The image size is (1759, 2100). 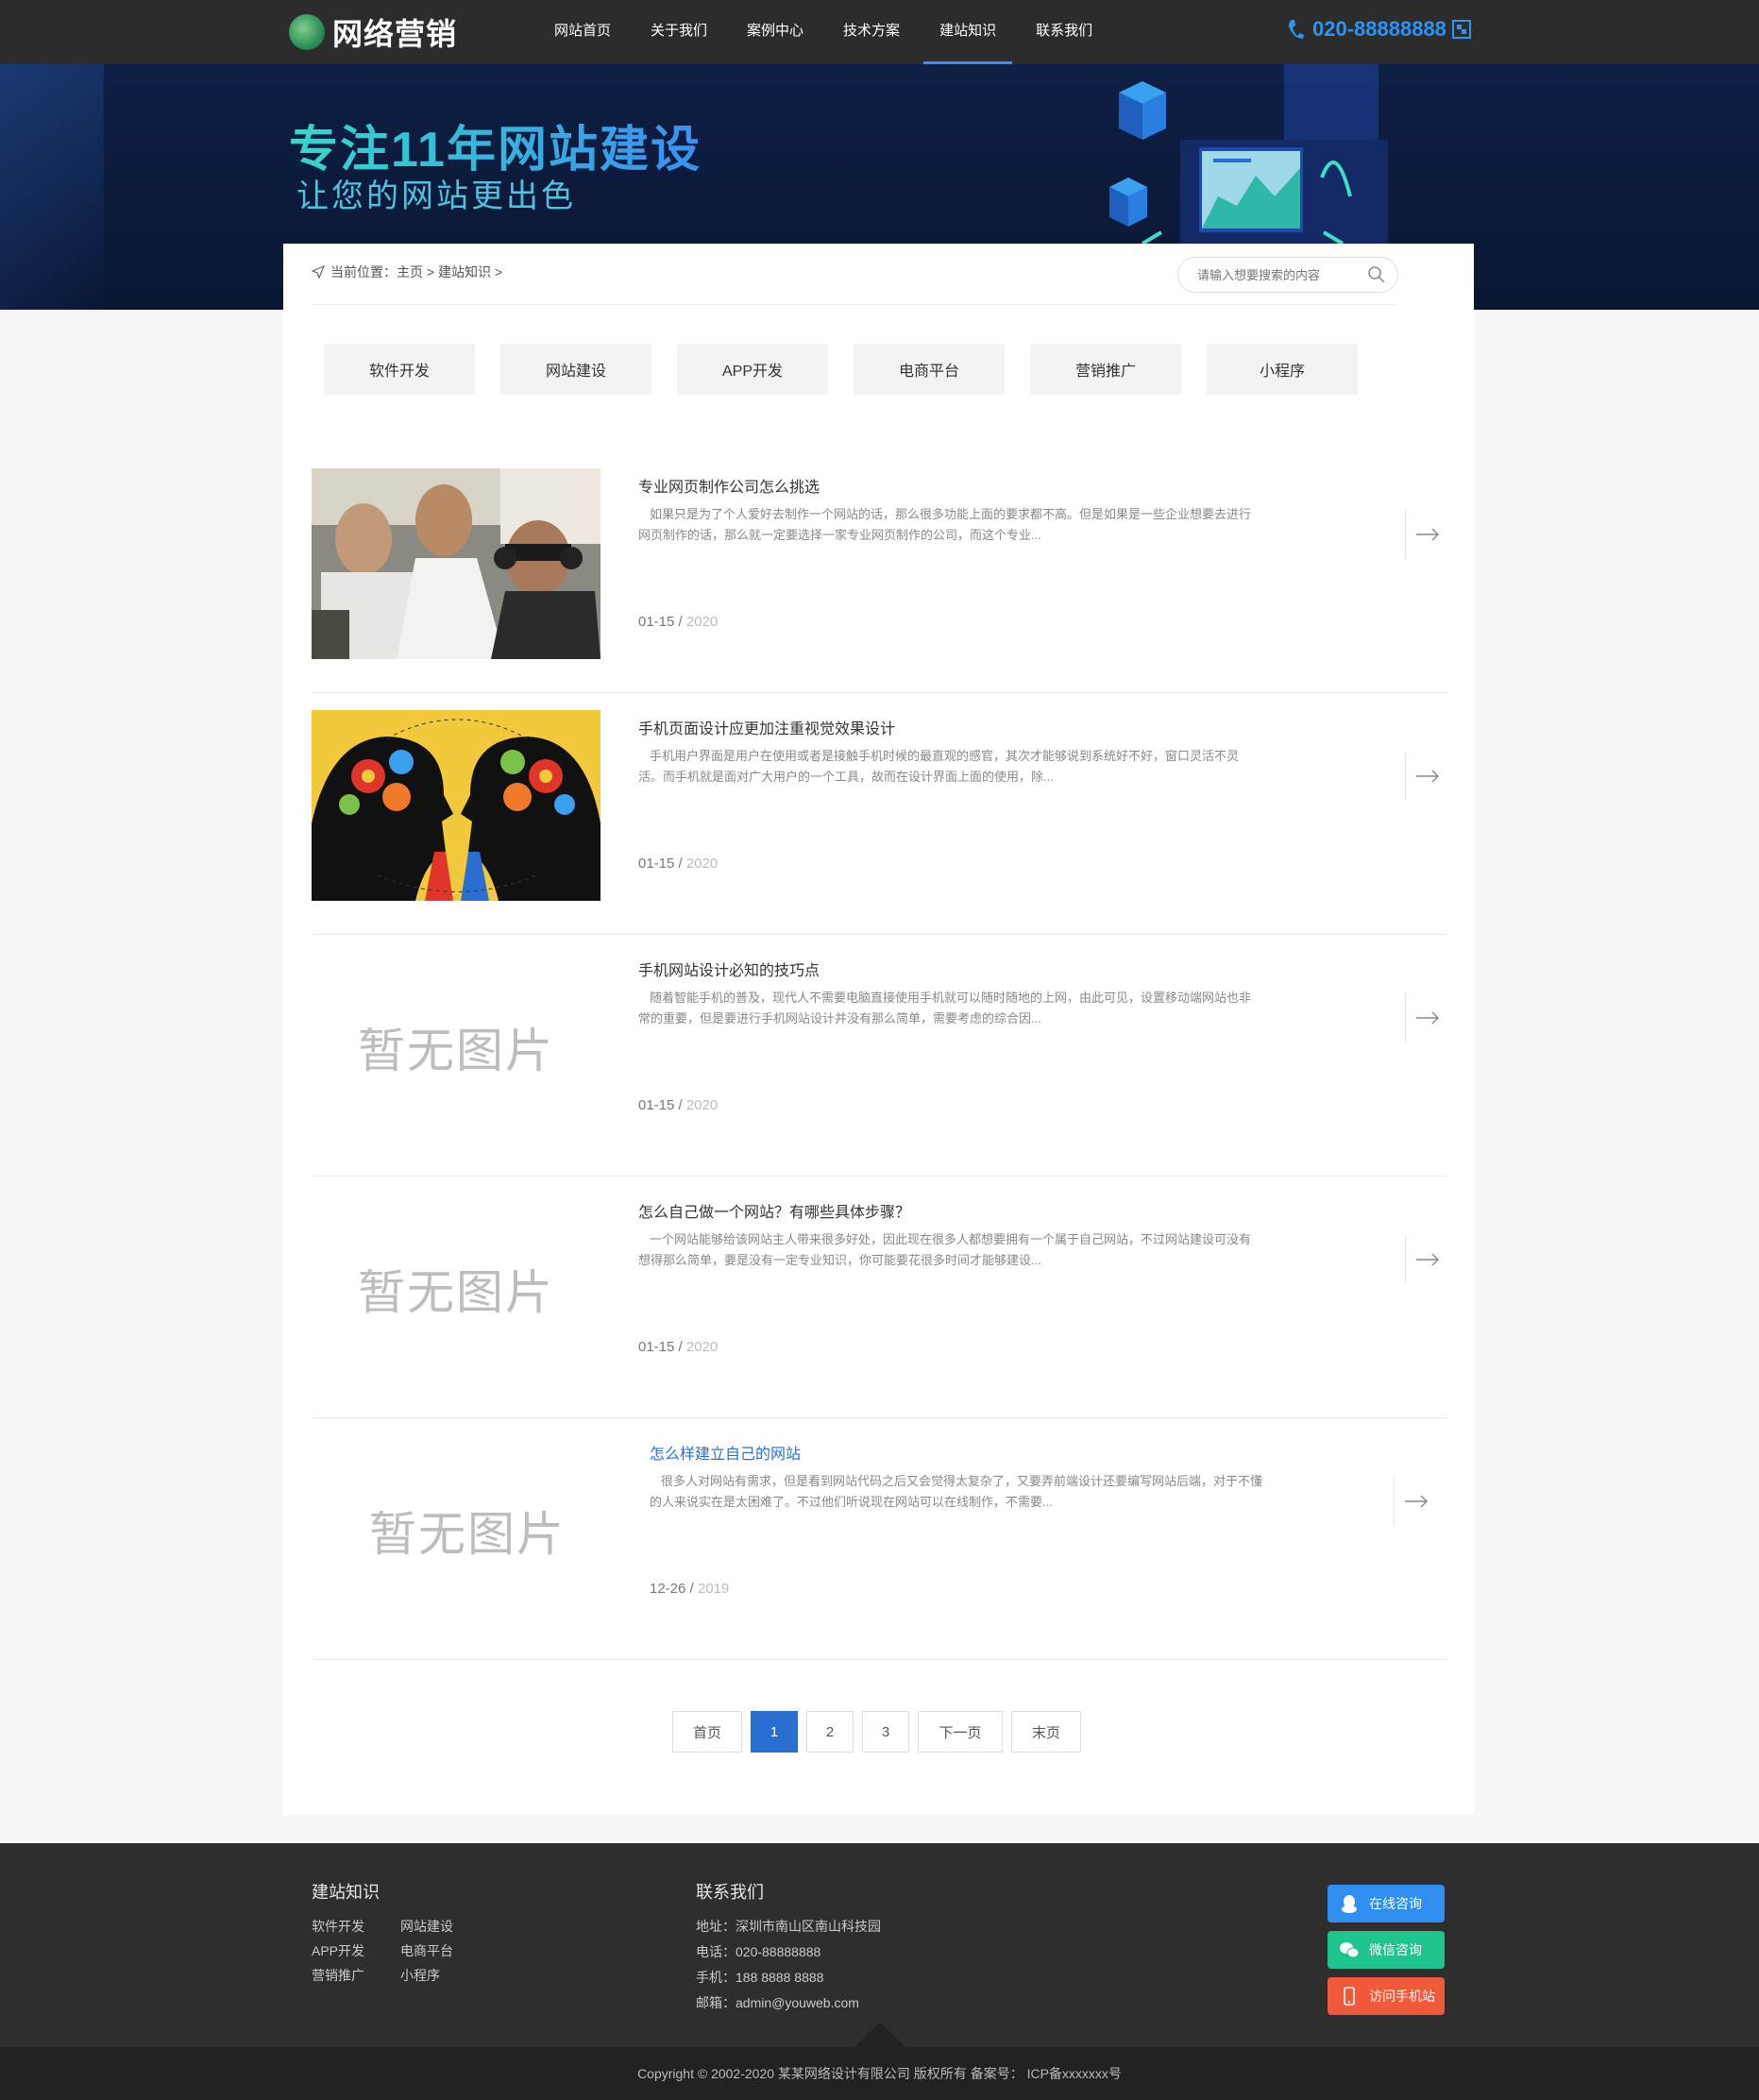 I want to click on footer-email: 邮箱：admin@youweb.com, so click(x=788, y=2003).